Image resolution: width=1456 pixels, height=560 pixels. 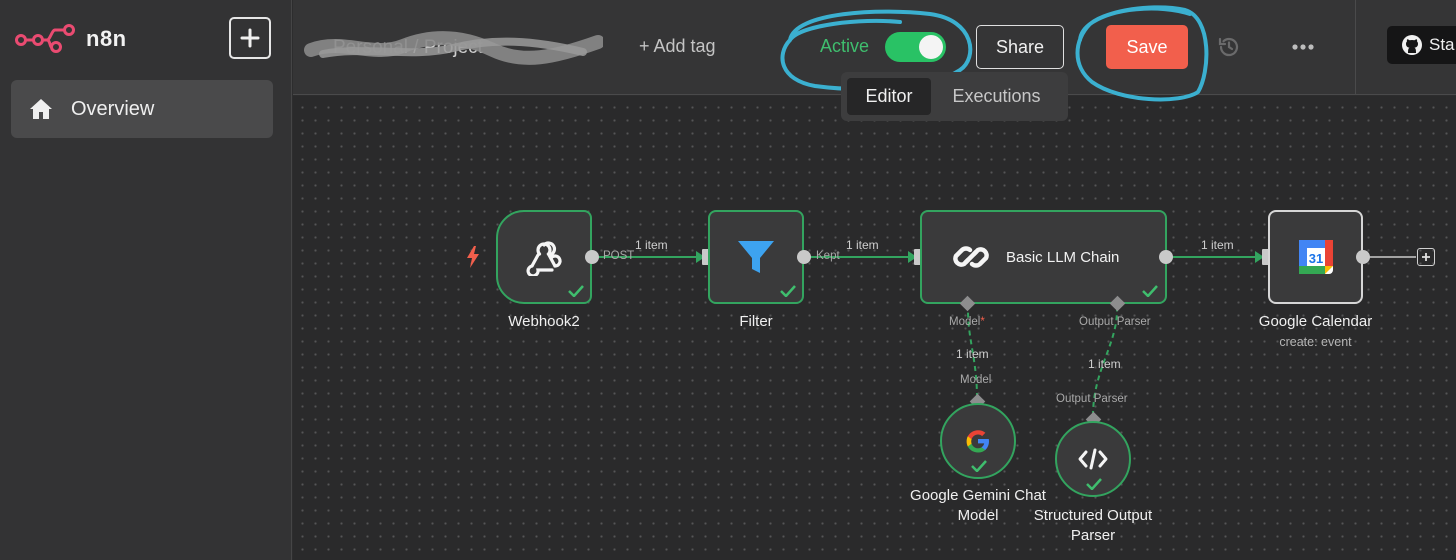 I want to click on node-google-calendar: 31, so click(x=1315, y=257).